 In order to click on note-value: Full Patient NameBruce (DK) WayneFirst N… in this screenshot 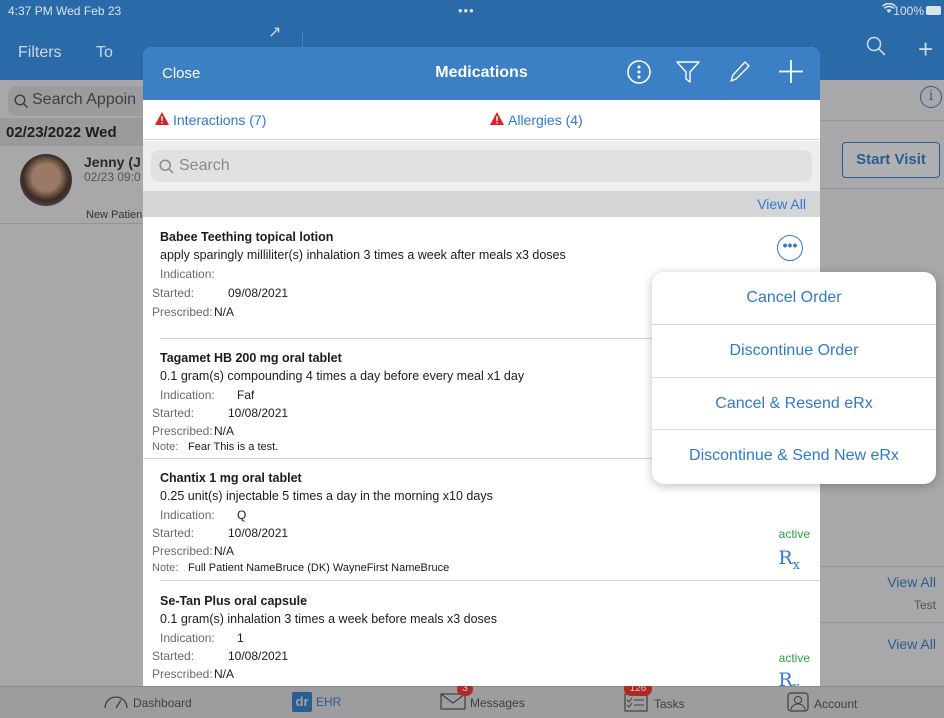, I will do `click(319, 568)`.